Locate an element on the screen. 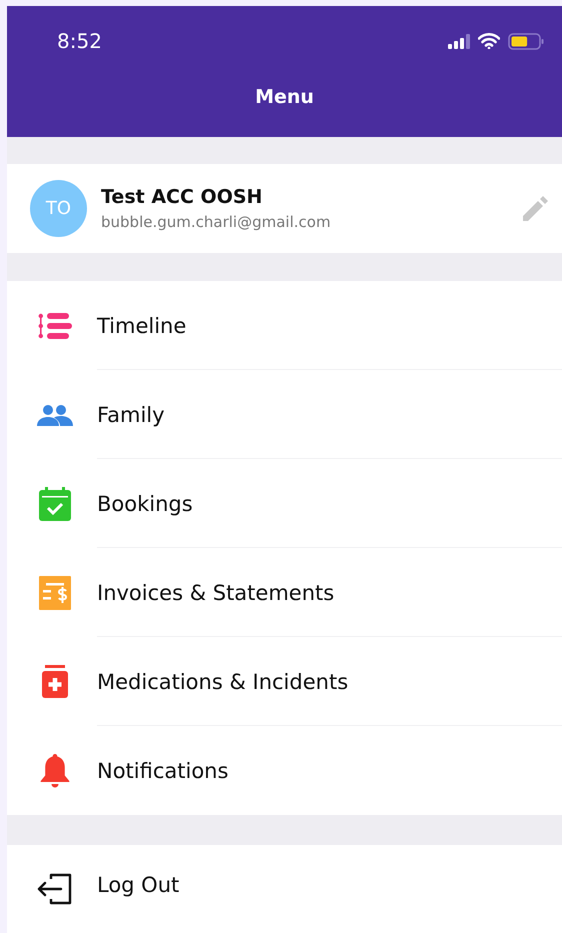 The height and width of the screenshot is (933, 562). list-icon is located at coordinates (55, 326).